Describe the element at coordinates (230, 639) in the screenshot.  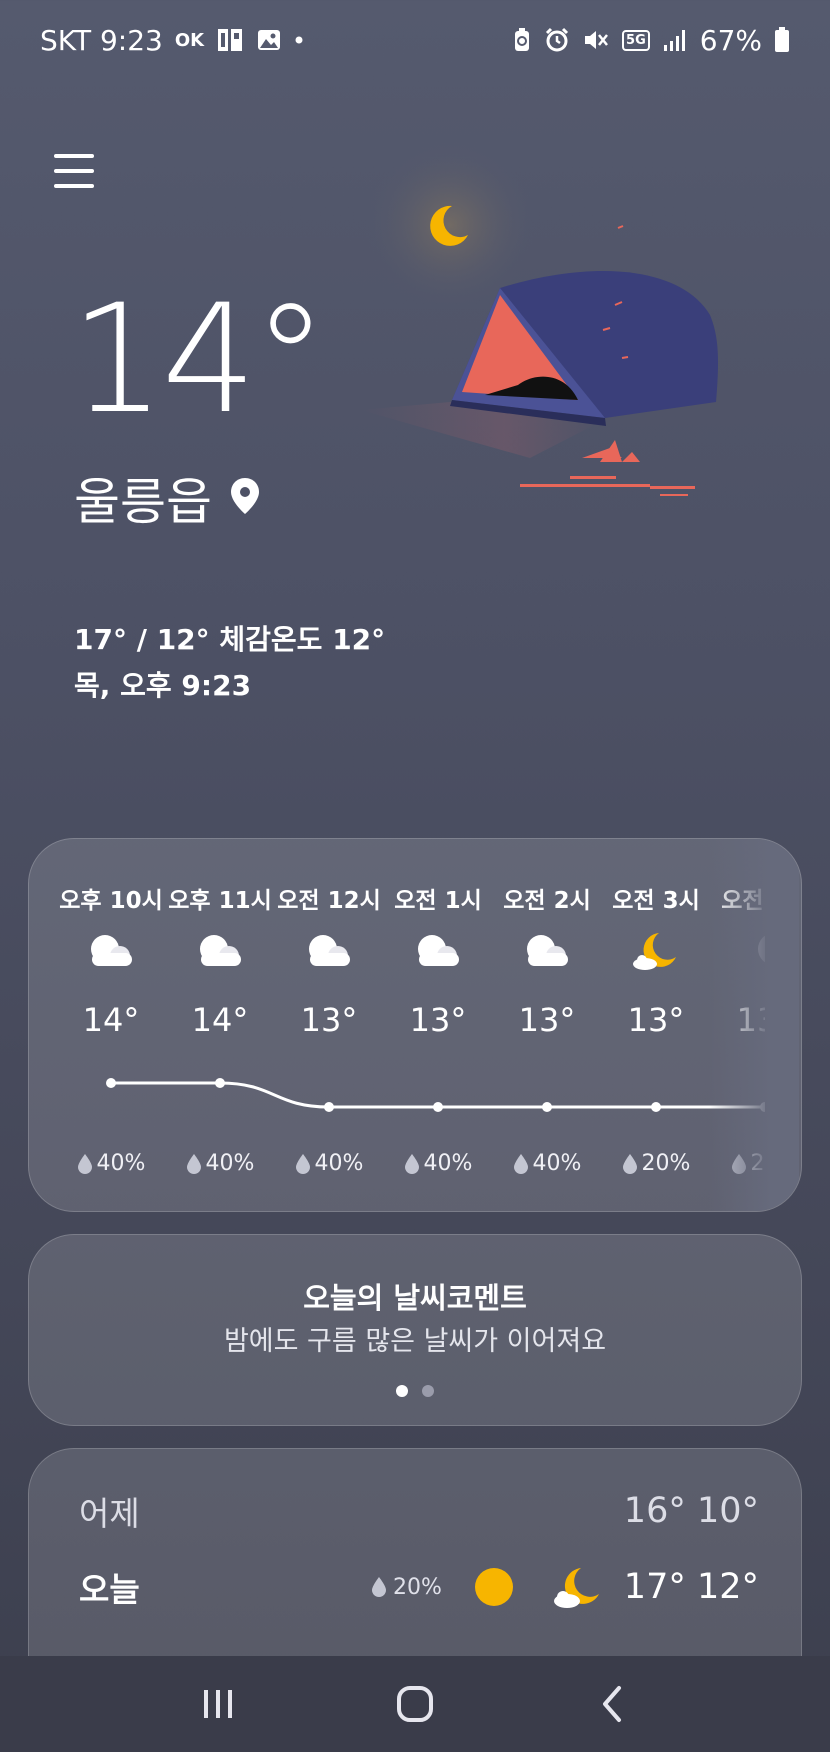
I see `high-low-feels-like: 17° / 12° 체감온도 12°` at that location.